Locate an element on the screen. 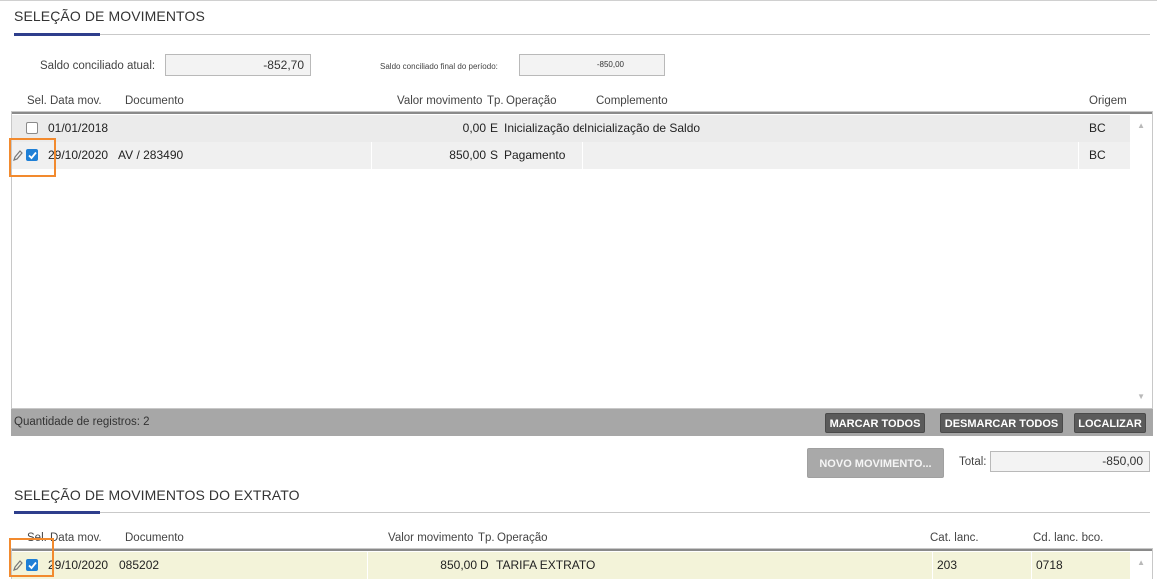  scroll-down-icon: ▼ is located at coordinates (1141, 396).